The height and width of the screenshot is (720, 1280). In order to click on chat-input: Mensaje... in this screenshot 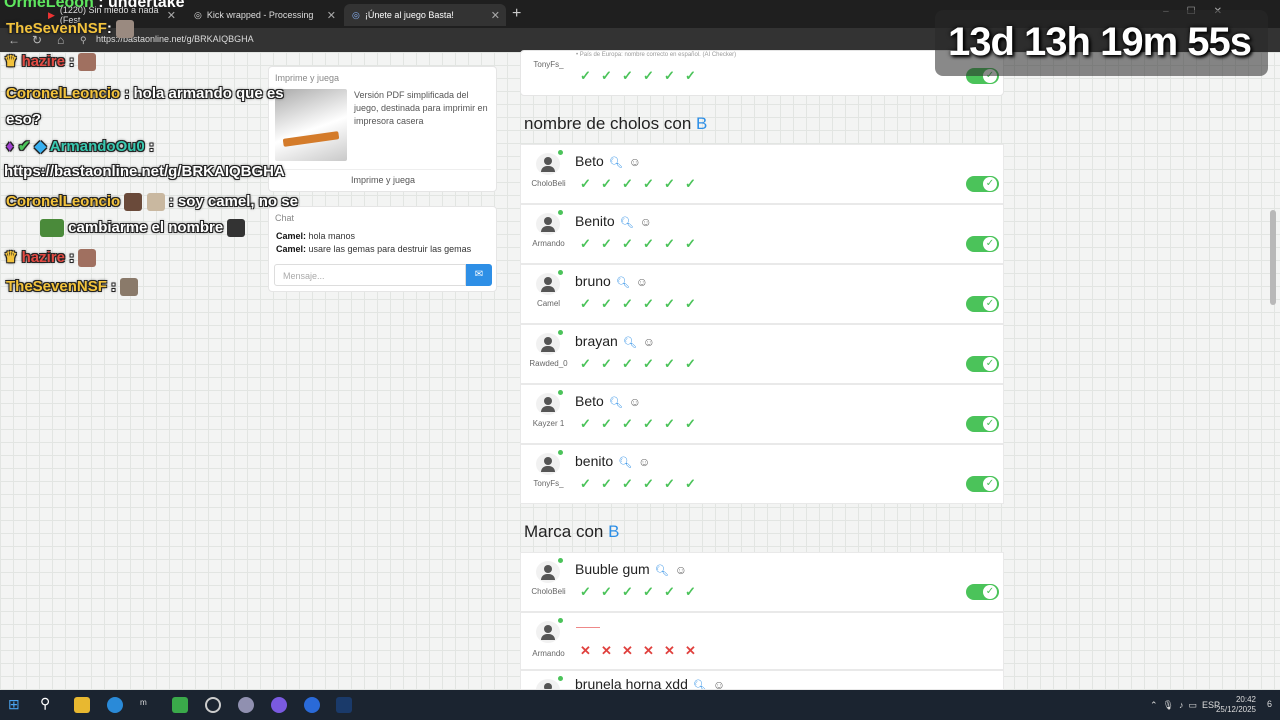, I will do `click(370, 275)`.